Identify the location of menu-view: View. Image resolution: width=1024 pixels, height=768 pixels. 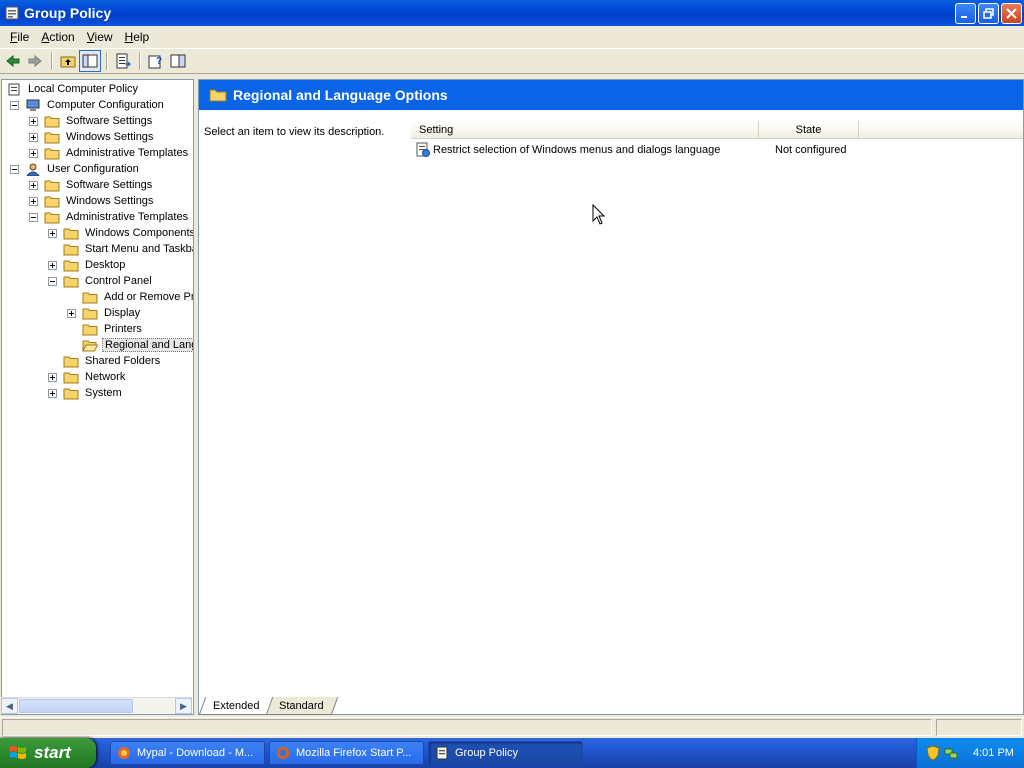
(100, 37).